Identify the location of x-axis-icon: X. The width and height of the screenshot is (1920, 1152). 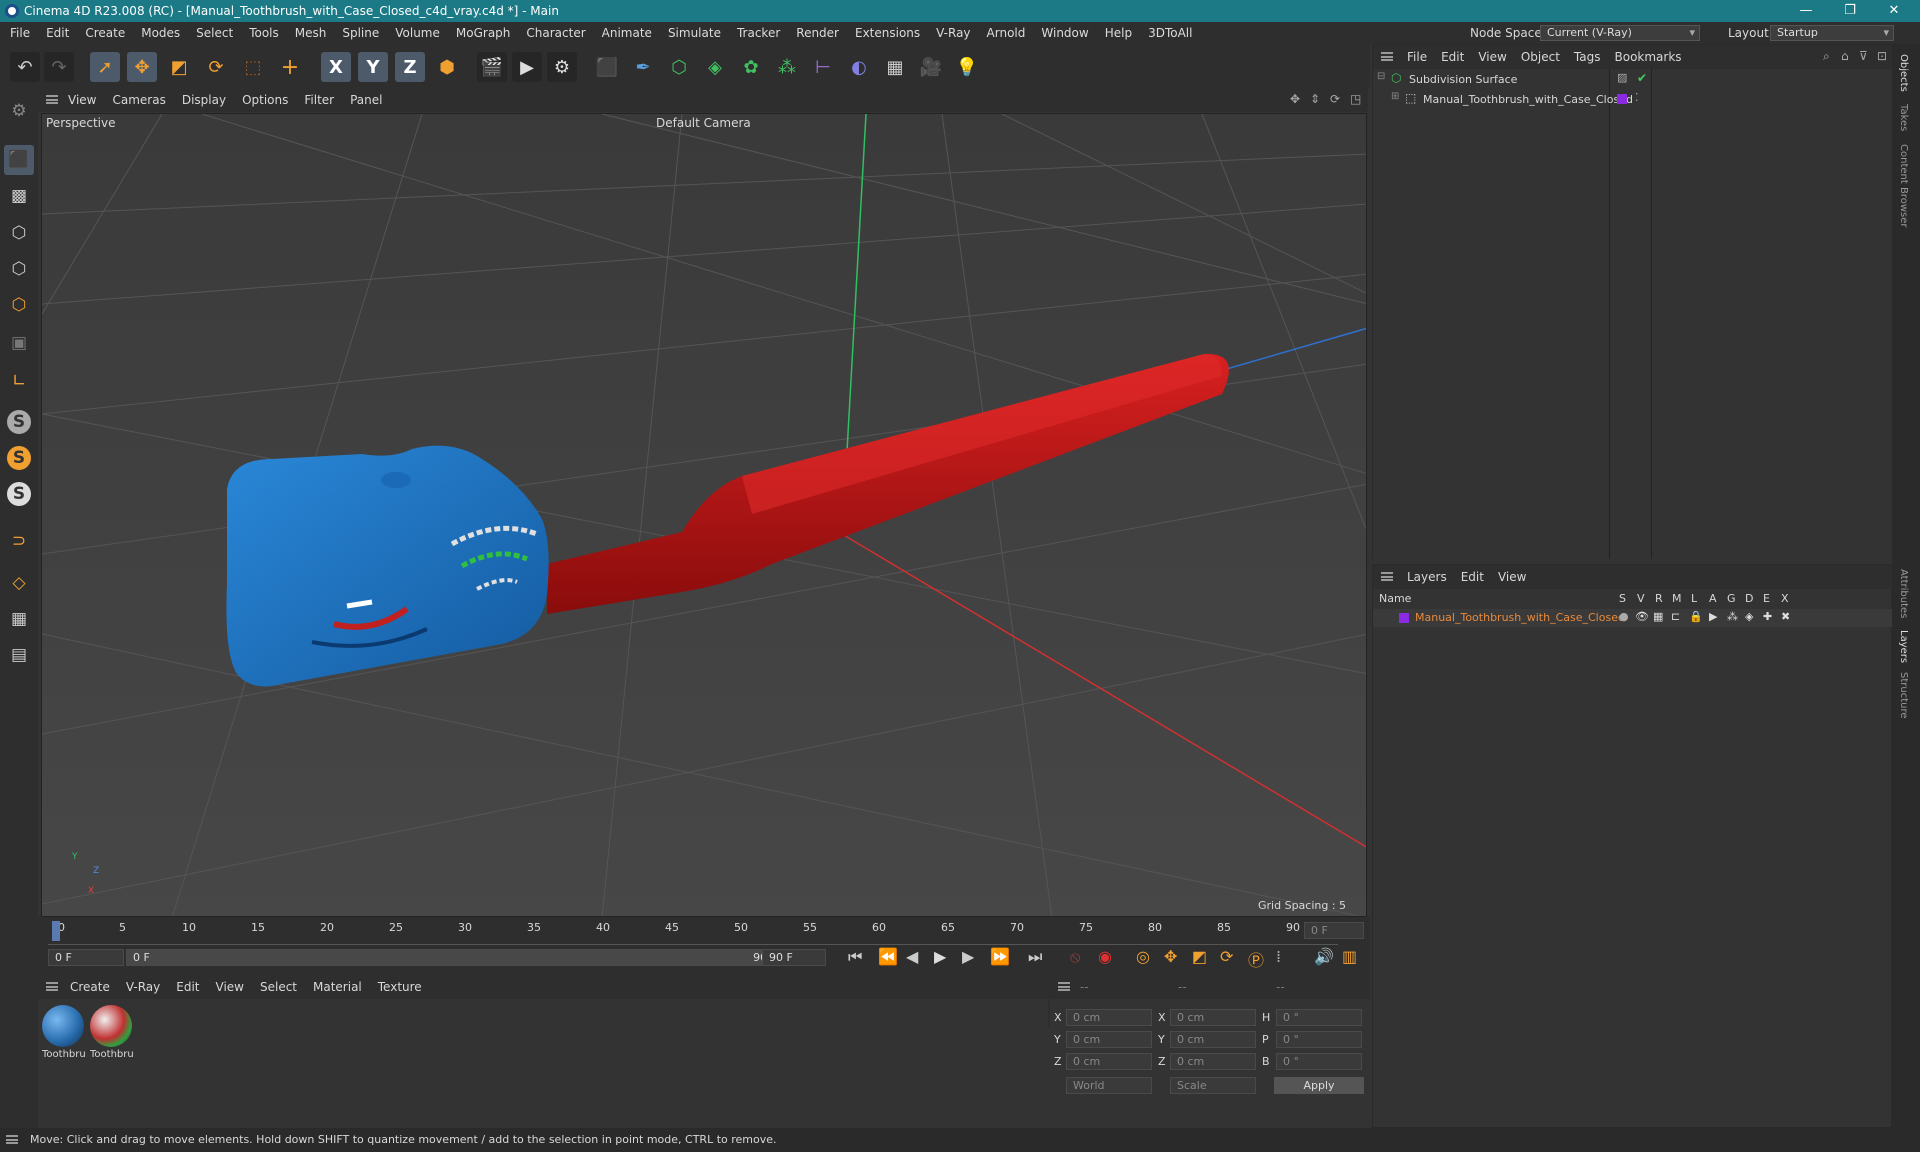
(336, 67).